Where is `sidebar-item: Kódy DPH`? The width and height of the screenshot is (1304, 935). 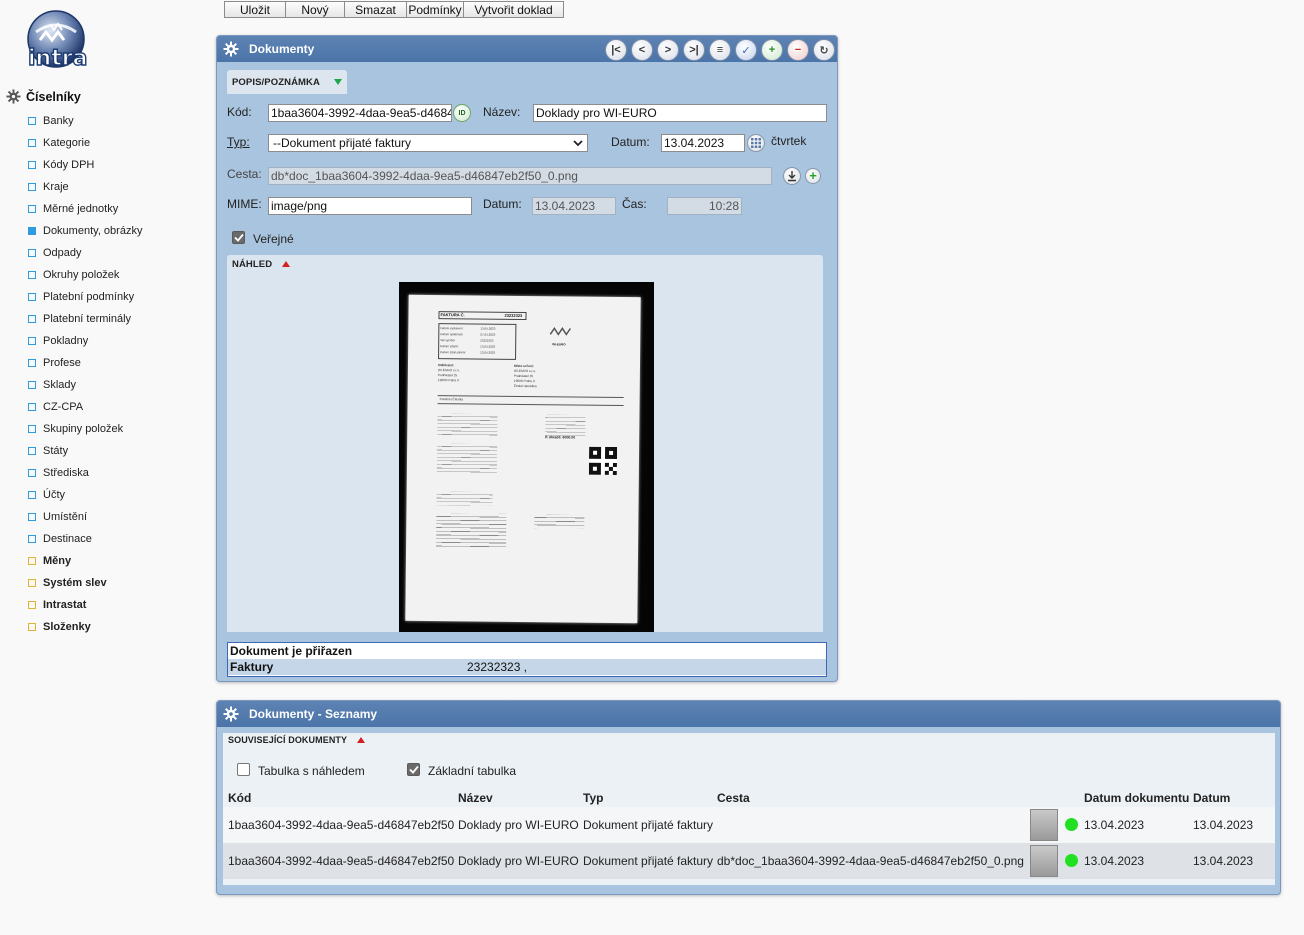 sidebar-item: Kódy DPH is located at coordinates (85, 165).